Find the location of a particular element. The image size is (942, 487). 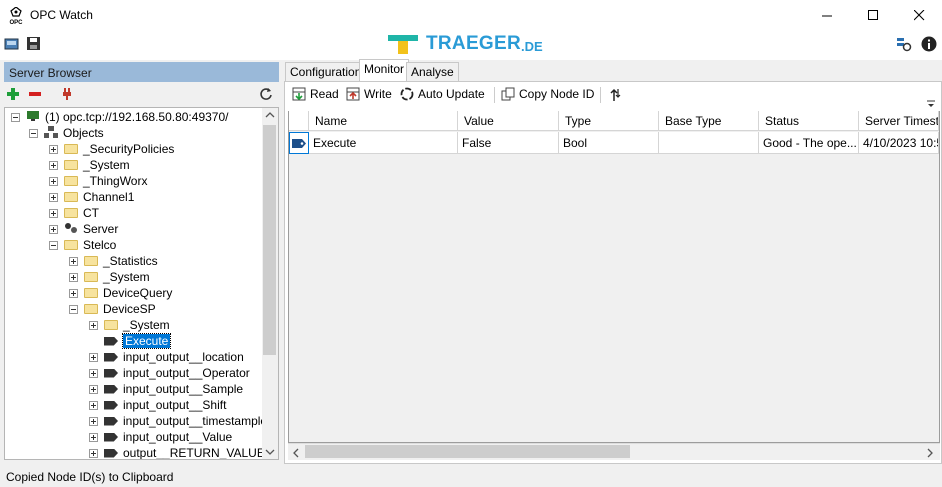

minimize-button is located at coordinates (827, 15).